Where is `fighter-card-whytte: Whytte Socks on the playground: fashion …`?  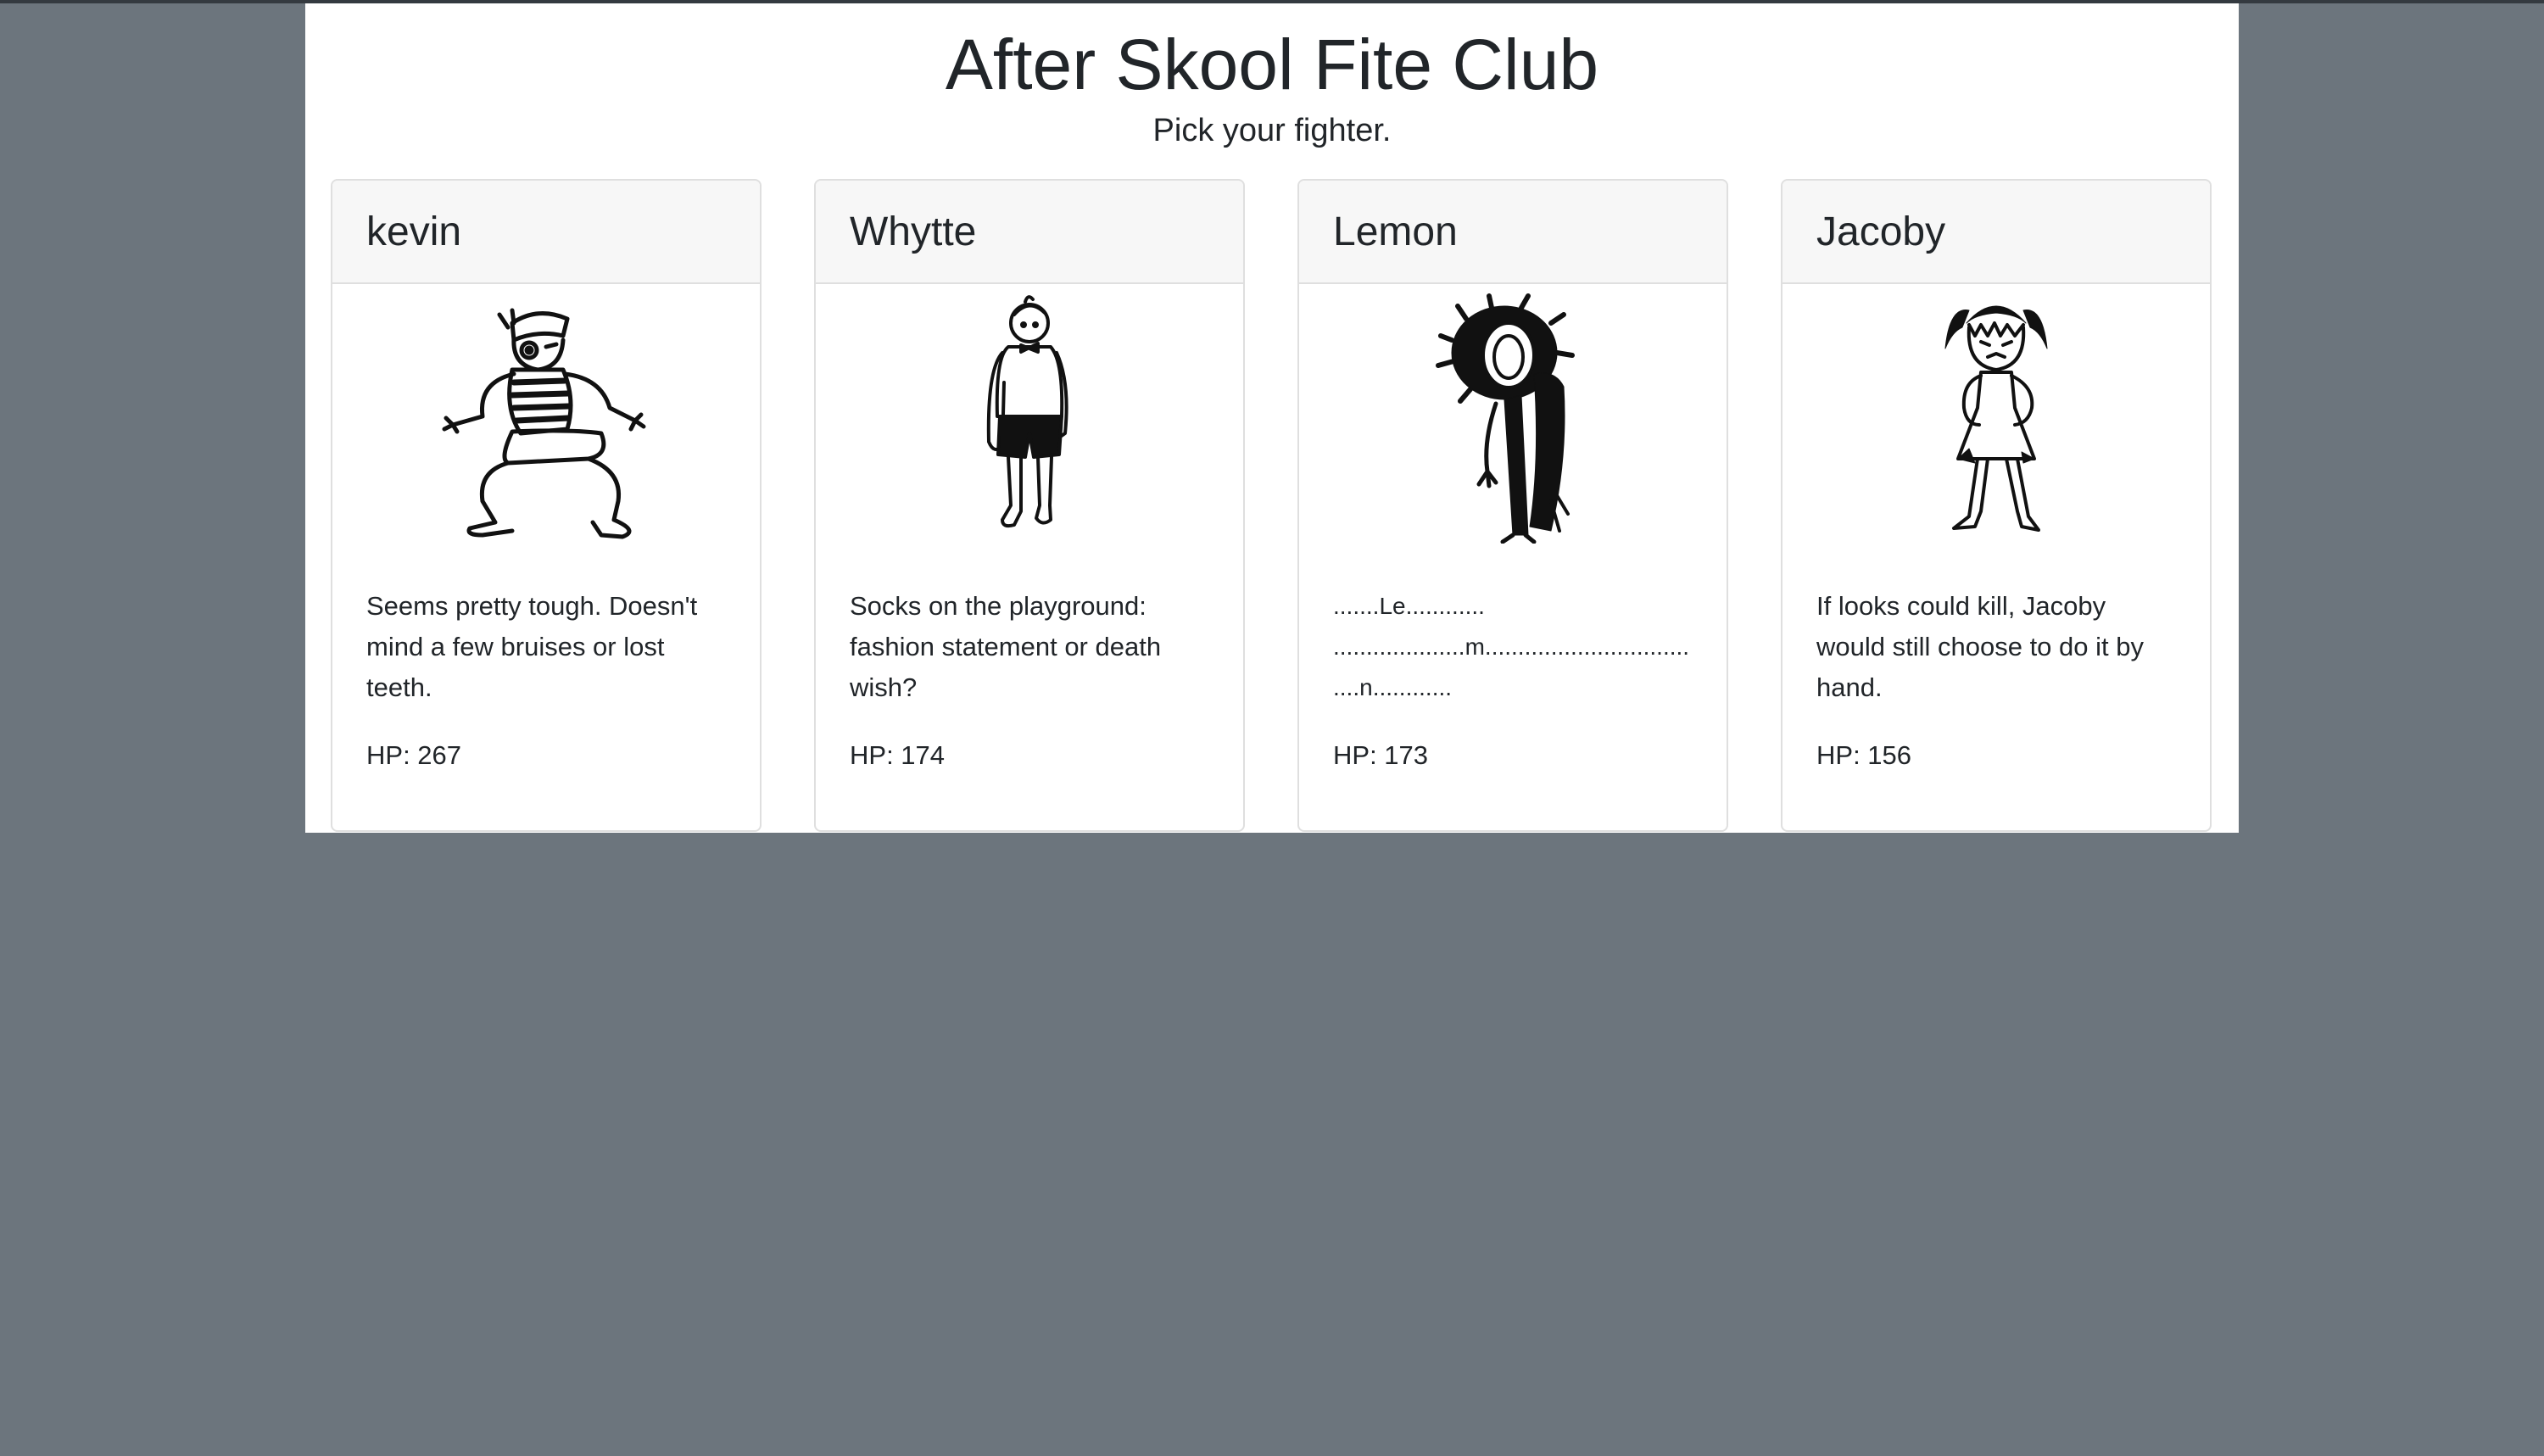
fighter-card-whytte: Whytte Socks on the playground: fashion … is located at coordinates (1029, 505).